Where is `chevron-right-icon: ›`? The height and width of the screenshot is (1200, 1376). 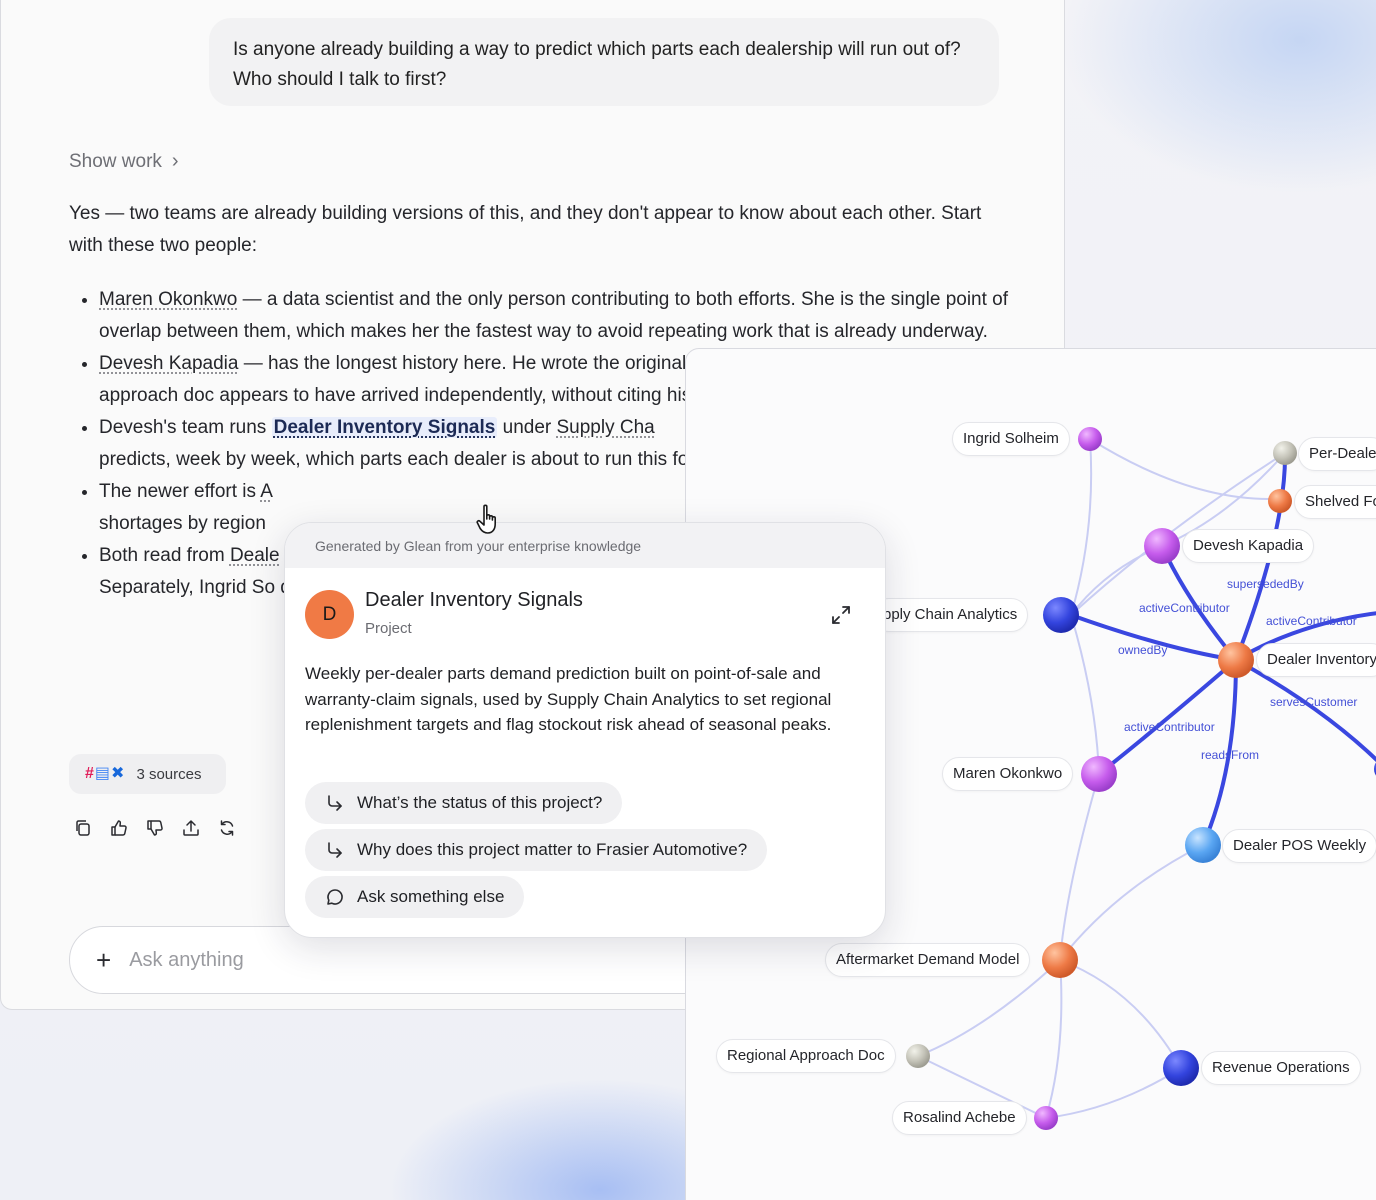
chevron-right-icon: › is located at coordinates (175, 161).